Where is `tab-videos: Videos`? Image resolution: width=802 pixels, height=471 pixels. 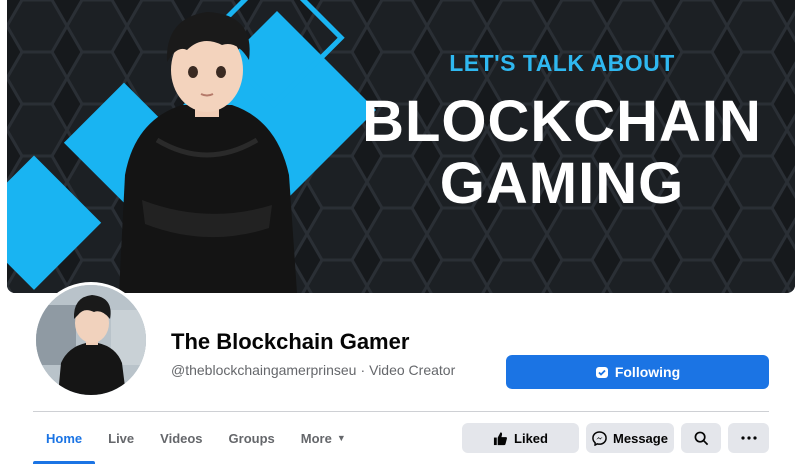 tab-videos: Videos is located at coordinates (181, 438).